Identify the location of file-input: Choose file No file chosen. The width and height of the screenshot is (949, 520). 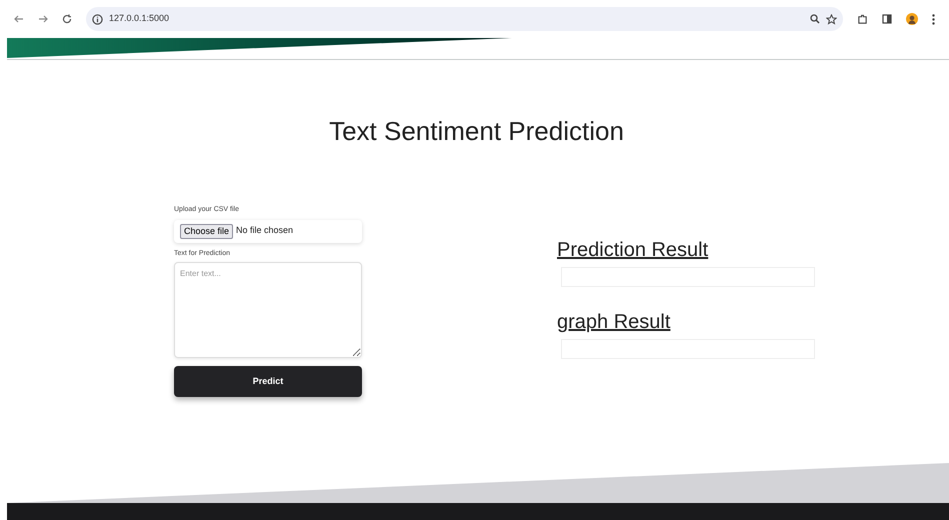
(268, 231).